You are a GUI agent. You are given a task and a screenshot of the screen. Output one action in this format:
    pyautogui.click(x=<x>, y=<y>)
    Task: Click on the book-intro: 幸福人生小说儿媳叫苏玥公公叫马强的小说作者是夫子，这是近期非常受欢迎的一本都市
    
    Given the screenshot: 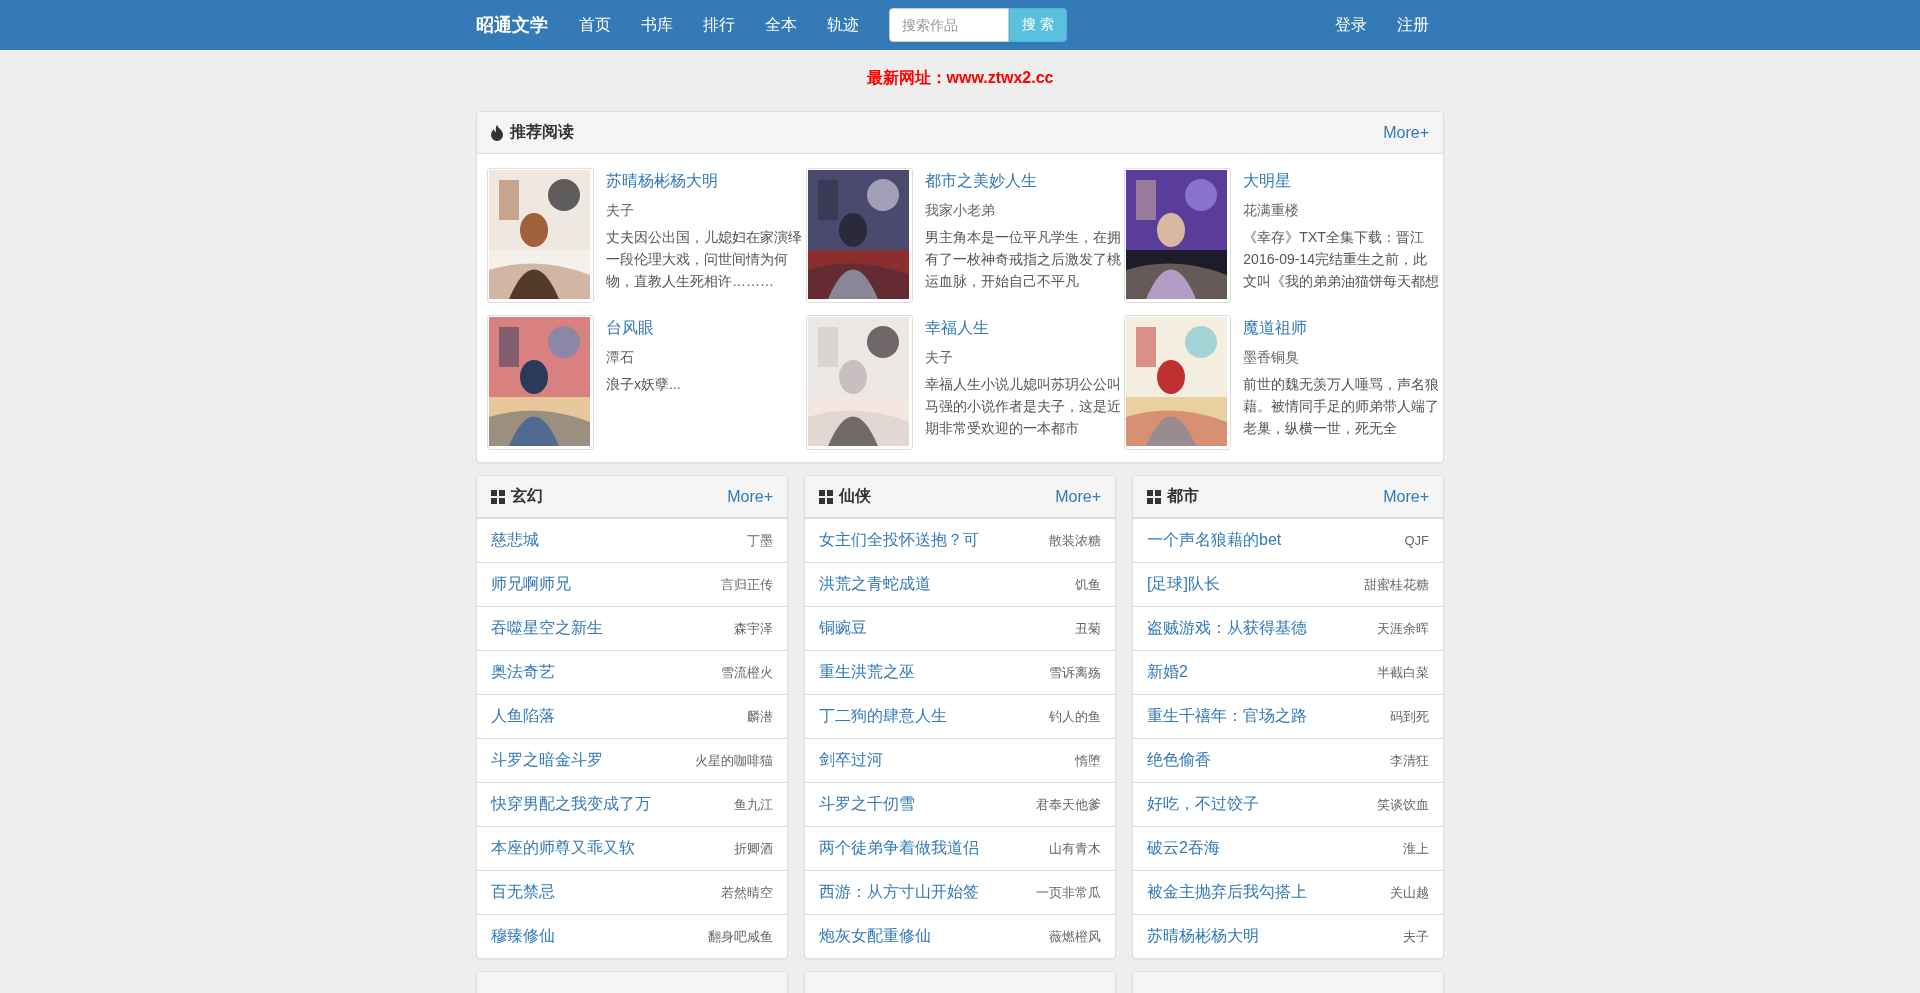 What is the action you would take?
    pyautogui.click(x=1022, y=406)
    